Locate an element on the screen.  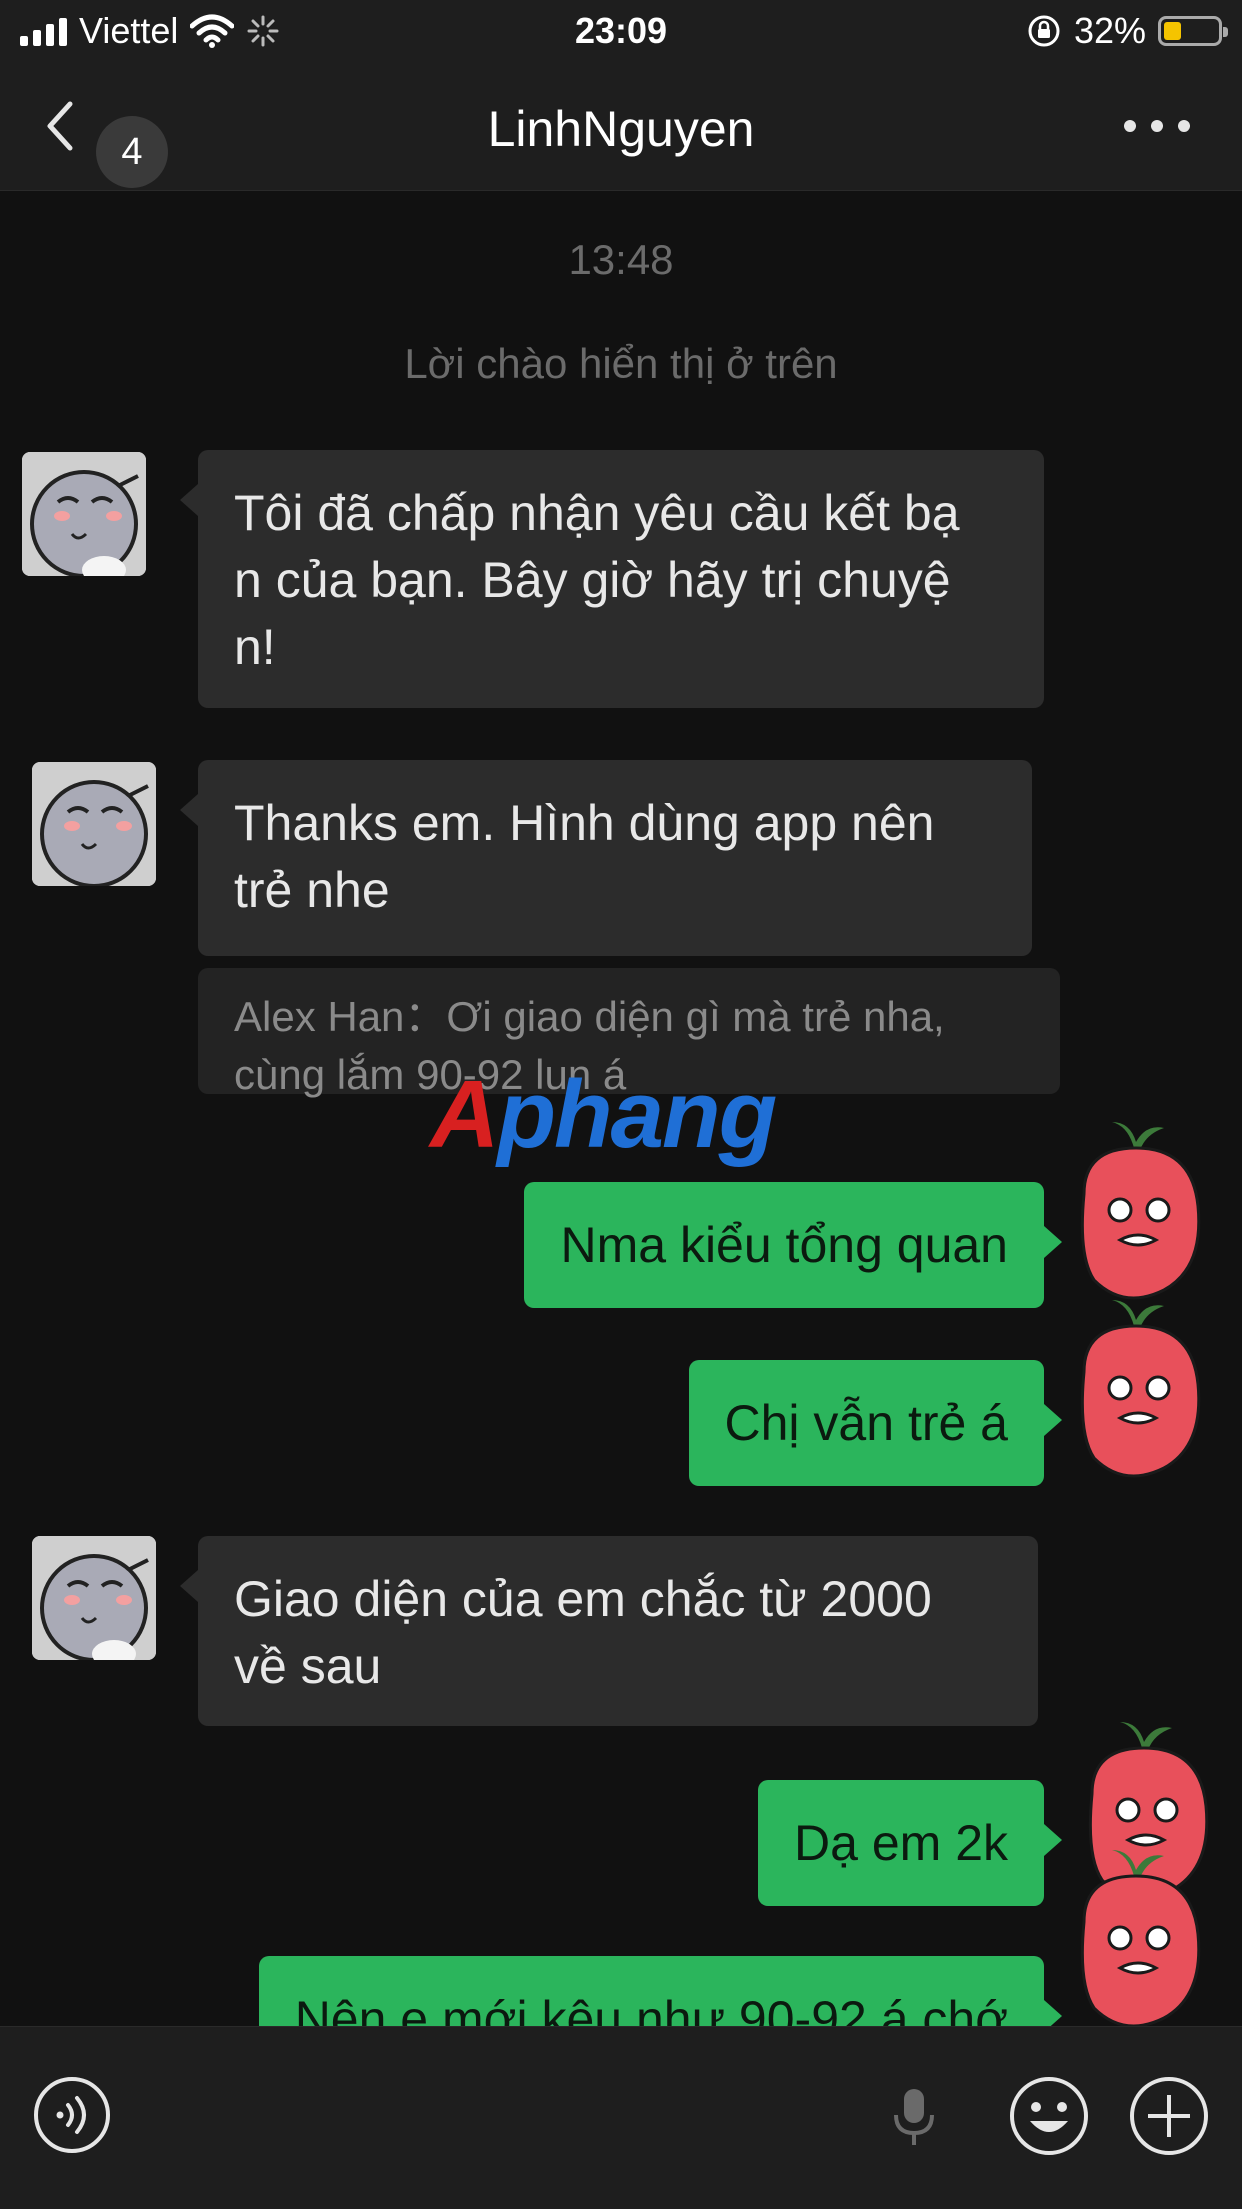
page-title: LinhNguyen is located at coordinates (621, 129).